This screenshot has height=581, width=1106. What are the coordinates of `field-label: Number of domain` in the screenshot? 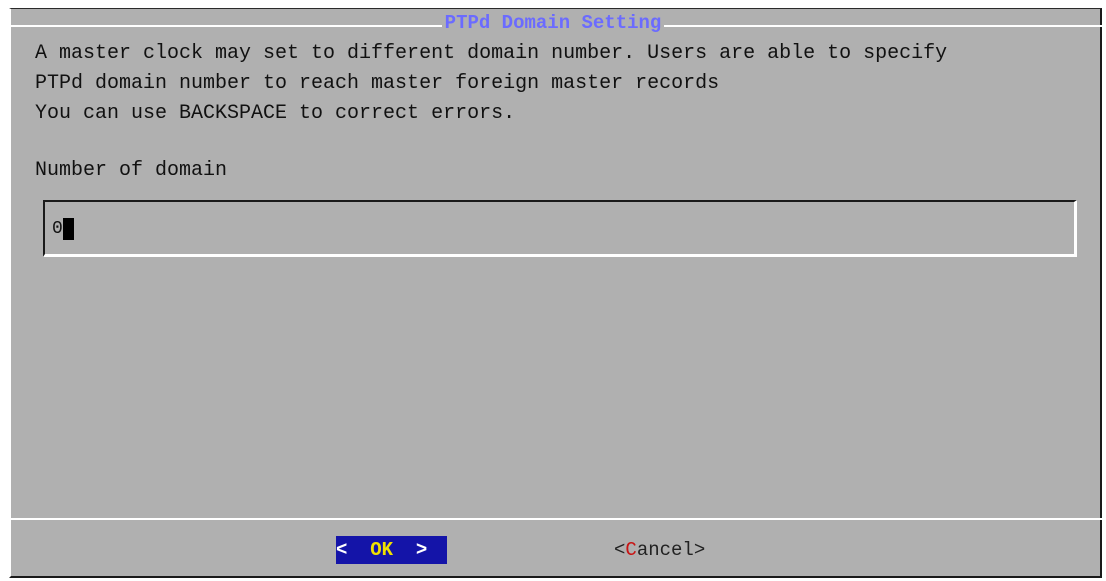 It's located at (131, 170).